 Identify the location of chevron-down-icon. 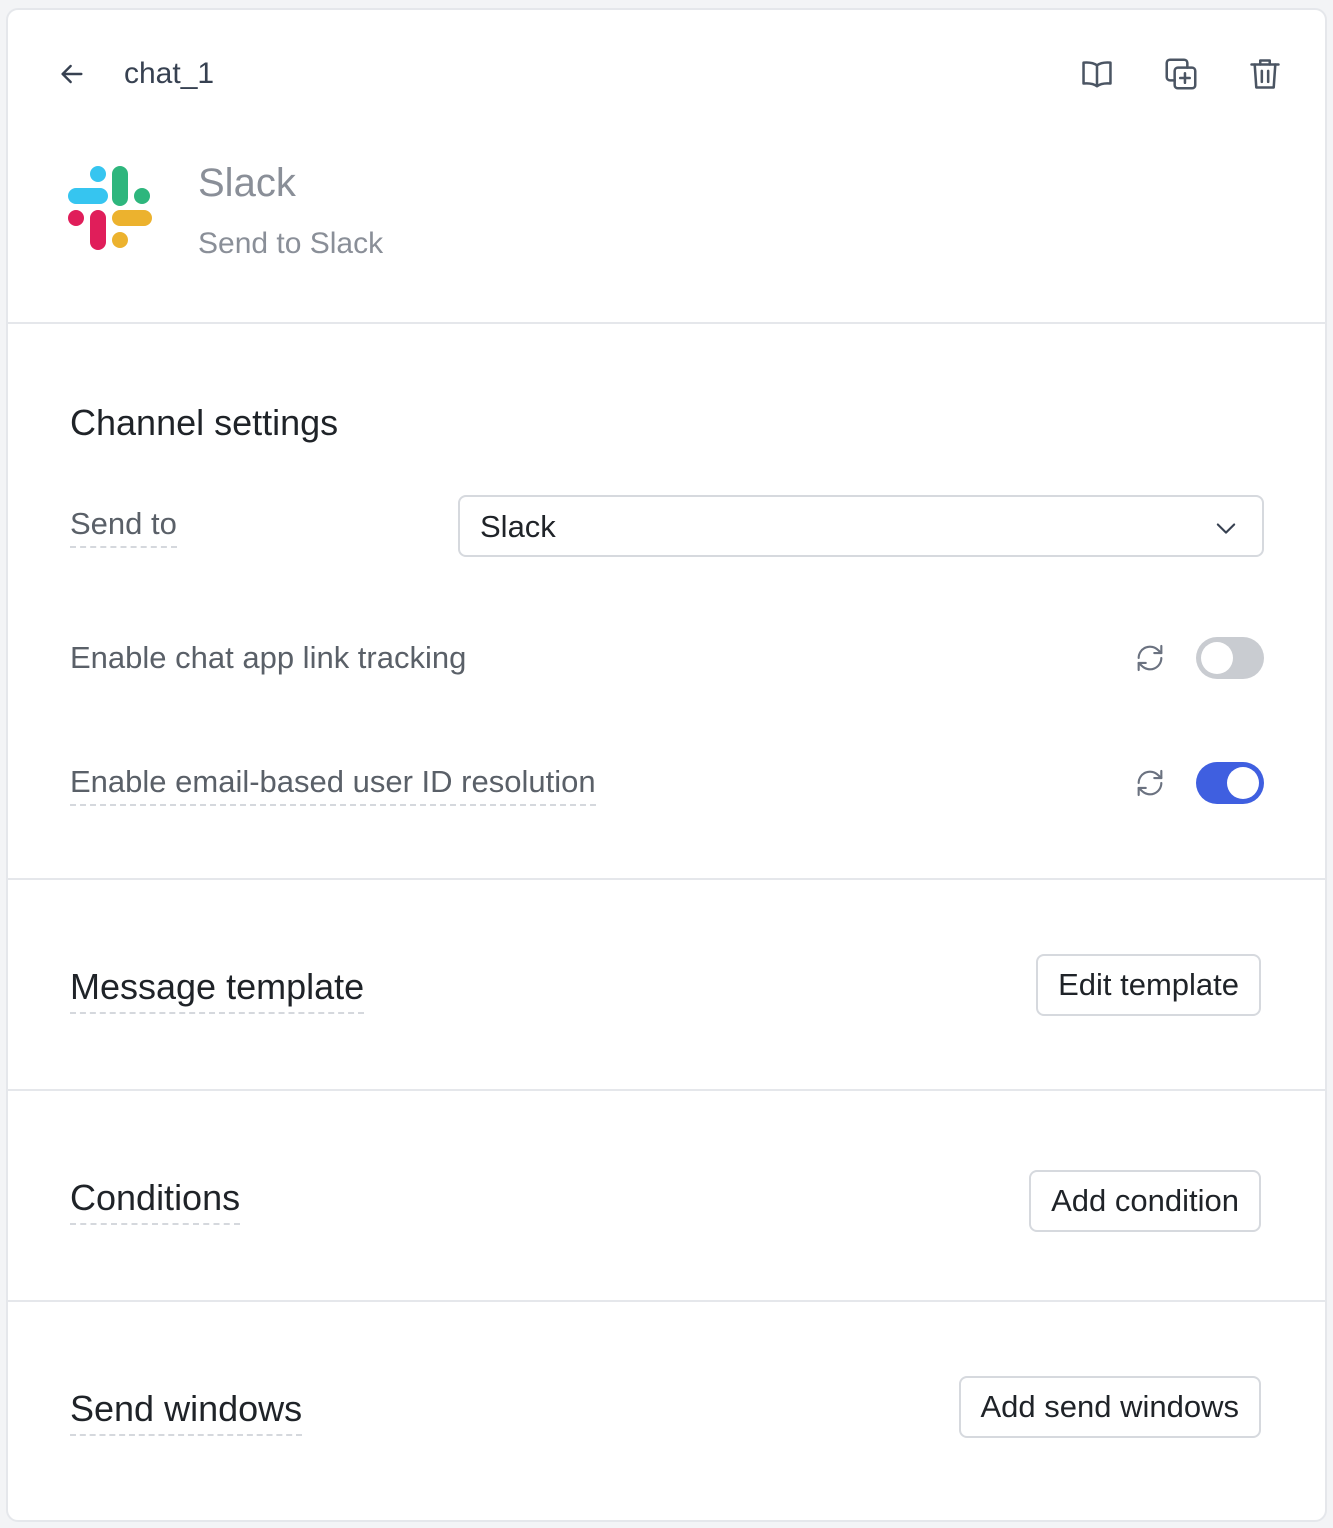
(1226, 528).